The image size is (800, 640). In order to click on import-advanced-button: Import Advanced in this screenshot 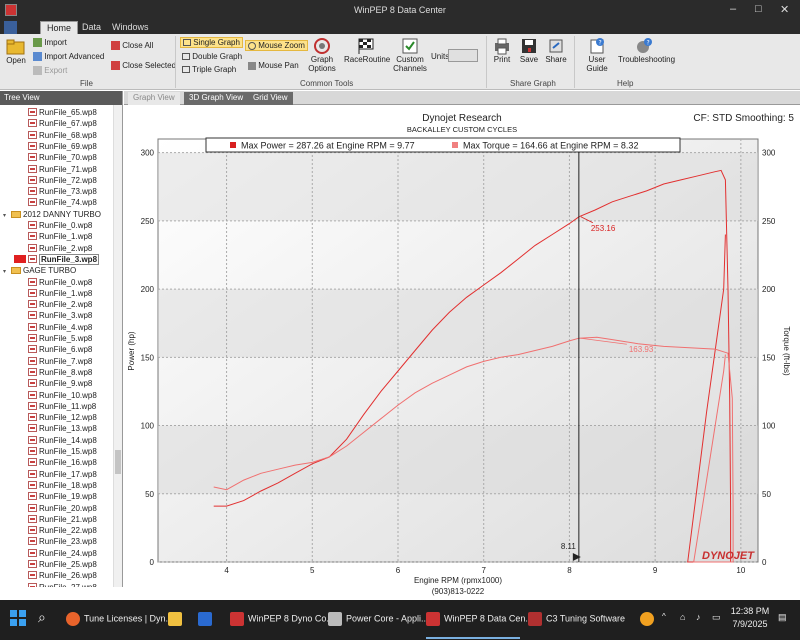, I will do `click(68, 57)`.